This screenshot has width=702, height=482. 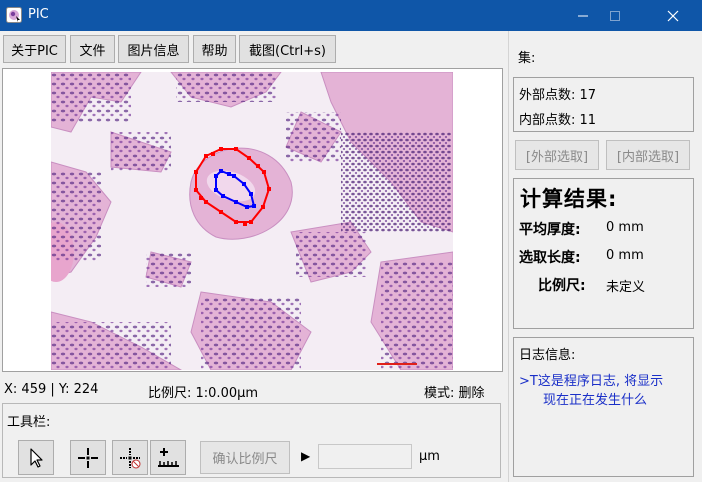 I want to click on scale-status: 比例尺: 1:0.00μm, so click(x=203, y=393).